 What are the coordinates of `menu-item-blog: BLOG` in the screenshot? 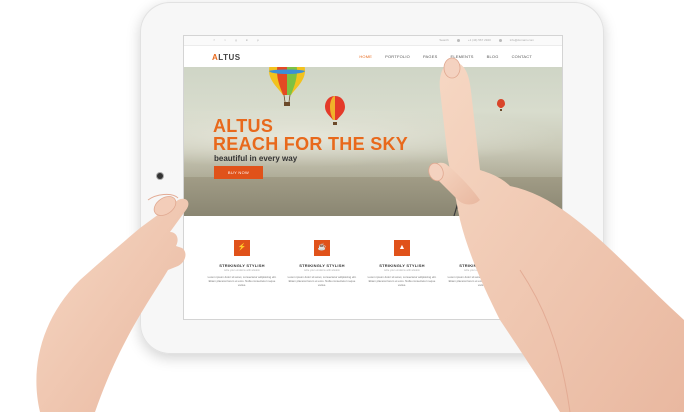 It's located at (493, 56).